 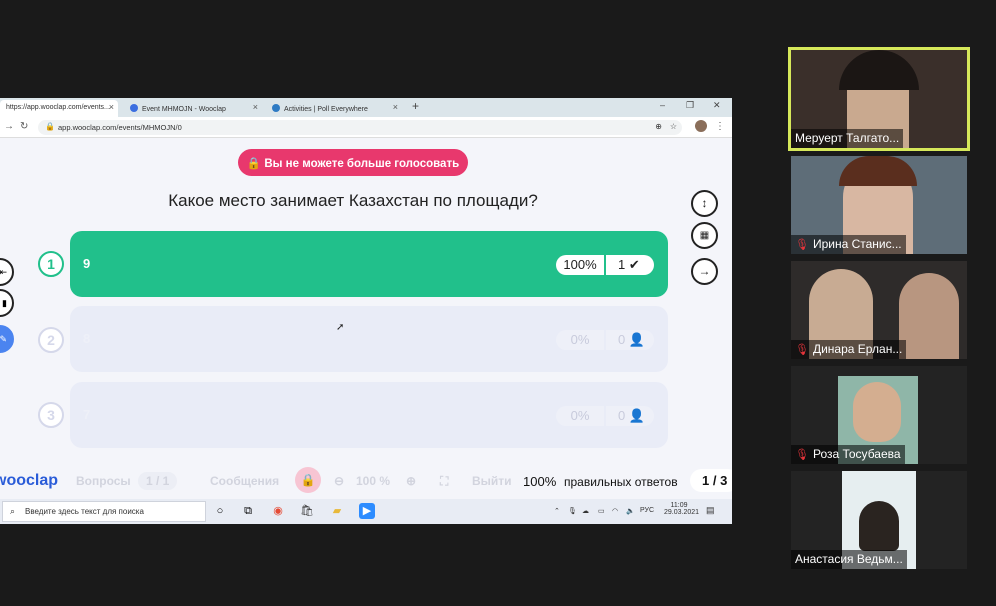 What do you see at coordinates (369, 415) in the screenshot?
I see `answer-option: 7 0% 0 👤` at bounding box center [369, 415].